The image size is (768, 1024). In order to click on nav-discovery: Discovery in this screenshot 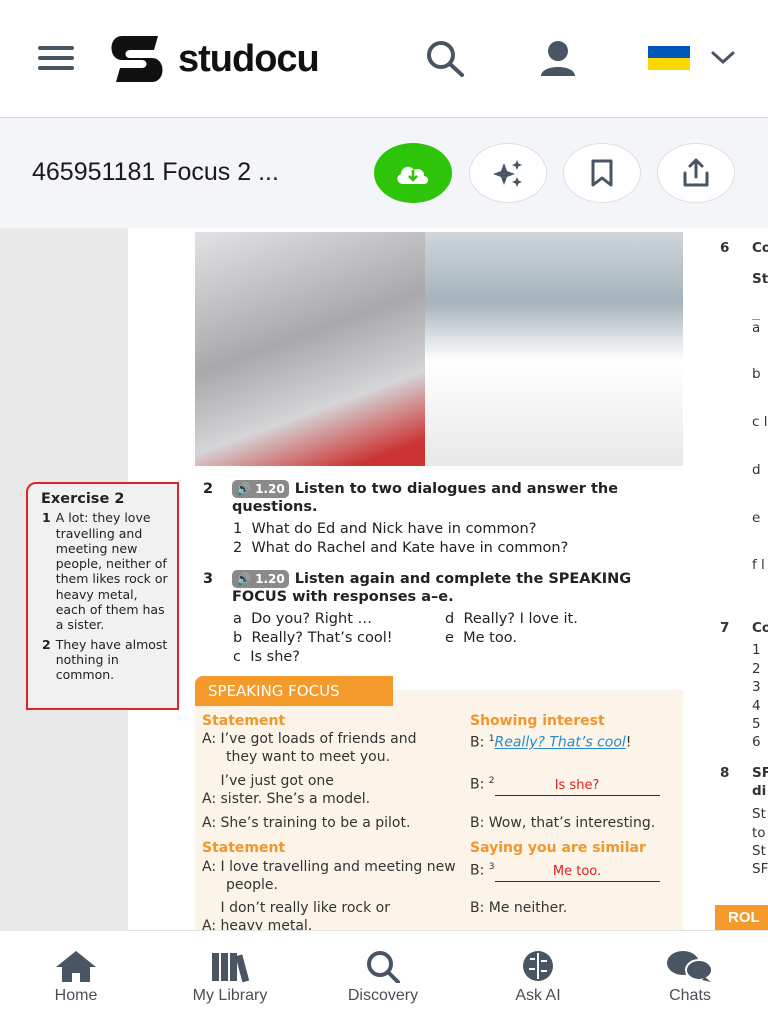, I will do `click(383, 977)`.